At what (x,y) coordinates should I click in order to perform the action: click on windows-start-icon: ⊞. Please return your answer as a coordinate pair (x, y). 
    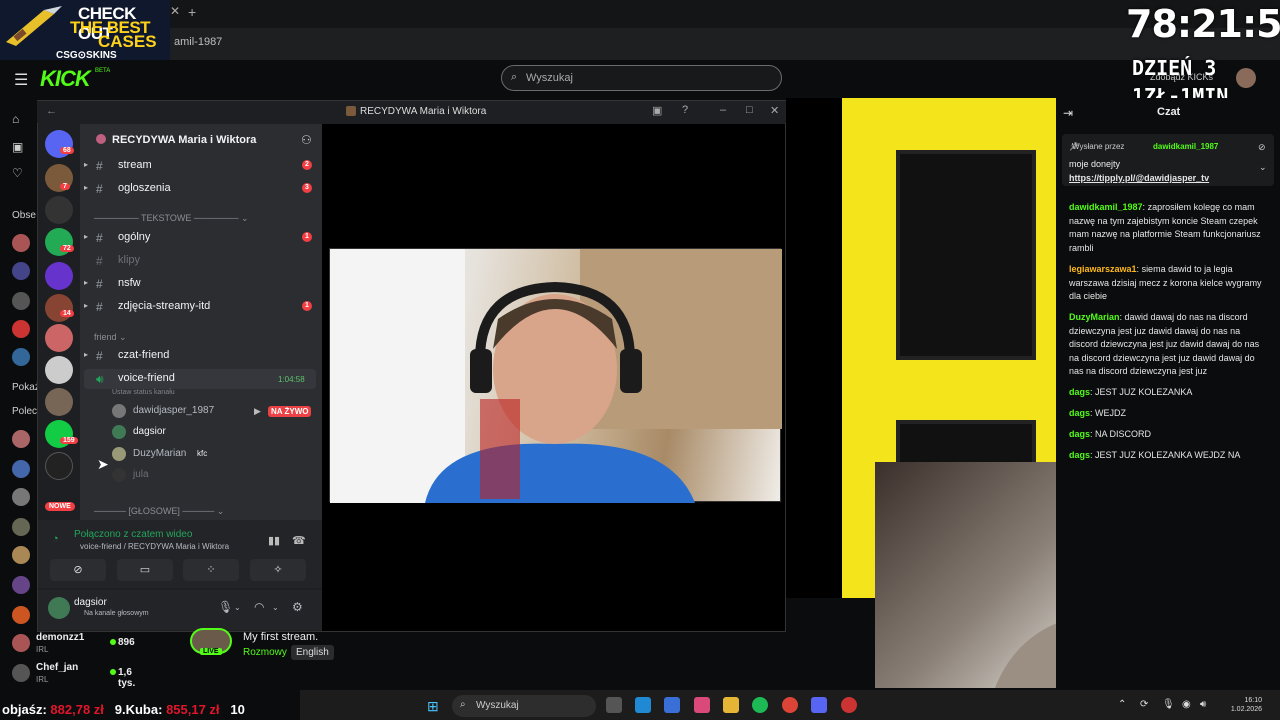
    Looking at the image, I should click on (433, 706).